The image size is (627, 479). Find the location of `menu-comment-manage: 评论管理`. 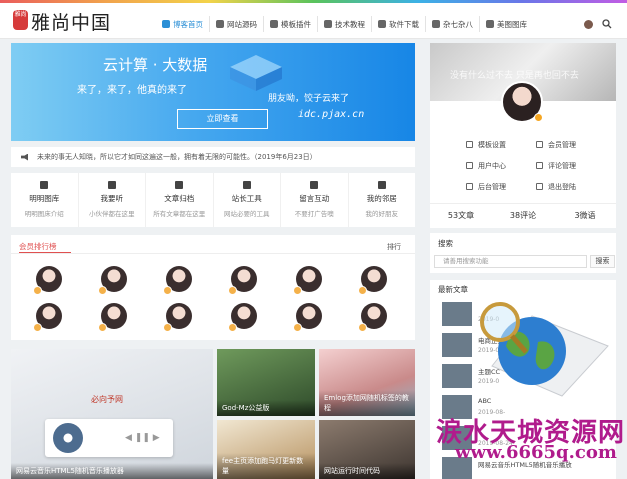

menu-comment-manage: 评论管理 is located at coordinates (571, 166).